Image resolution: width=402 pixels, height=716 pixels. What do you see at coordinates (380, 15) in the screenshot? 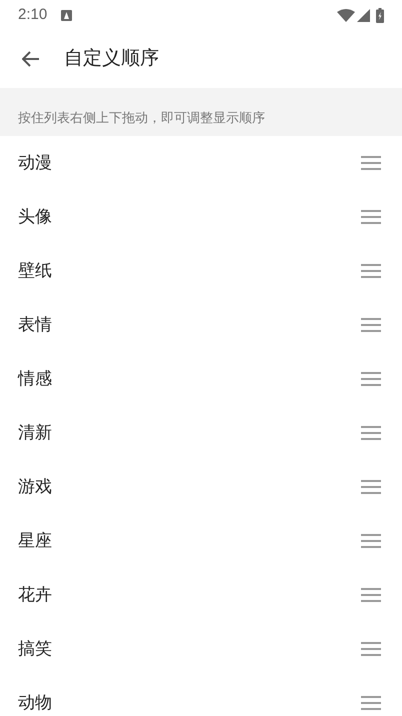
I see `battery-icon` at bounding box center [380, 15].